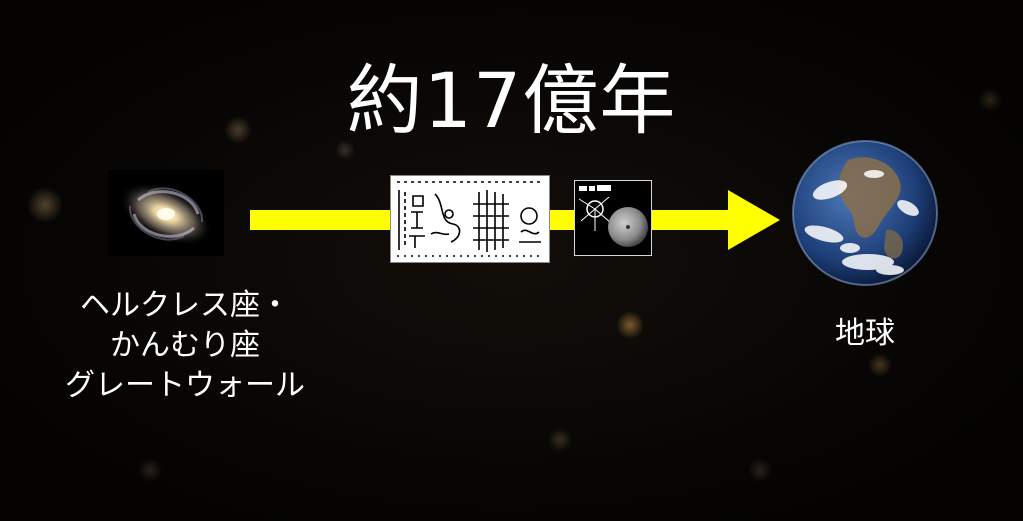 The height and width of the screenshot is (521, 1023). I want to click on source-label: ヘルクレス座・ かんむり座 グレートウォール, so click(185, 346).